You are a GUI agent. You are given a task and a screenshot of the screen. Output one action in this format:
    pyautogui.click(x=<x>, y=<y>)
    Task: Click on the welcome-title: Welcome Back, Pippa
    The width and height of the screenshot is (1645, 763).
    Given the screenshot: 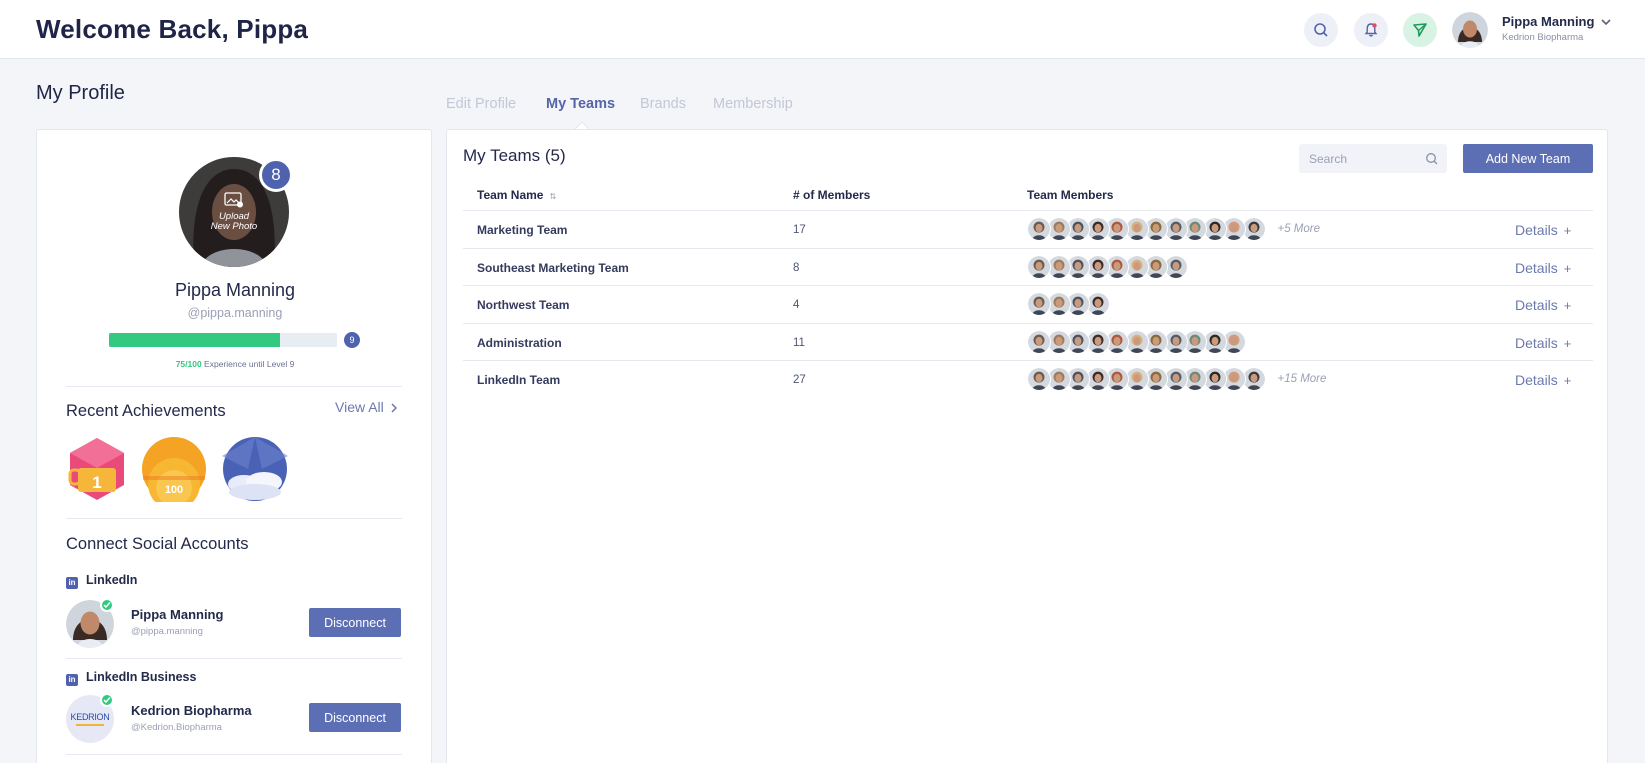 What is the action you would take?
    pyautogui.click(x=172, y=29)
    